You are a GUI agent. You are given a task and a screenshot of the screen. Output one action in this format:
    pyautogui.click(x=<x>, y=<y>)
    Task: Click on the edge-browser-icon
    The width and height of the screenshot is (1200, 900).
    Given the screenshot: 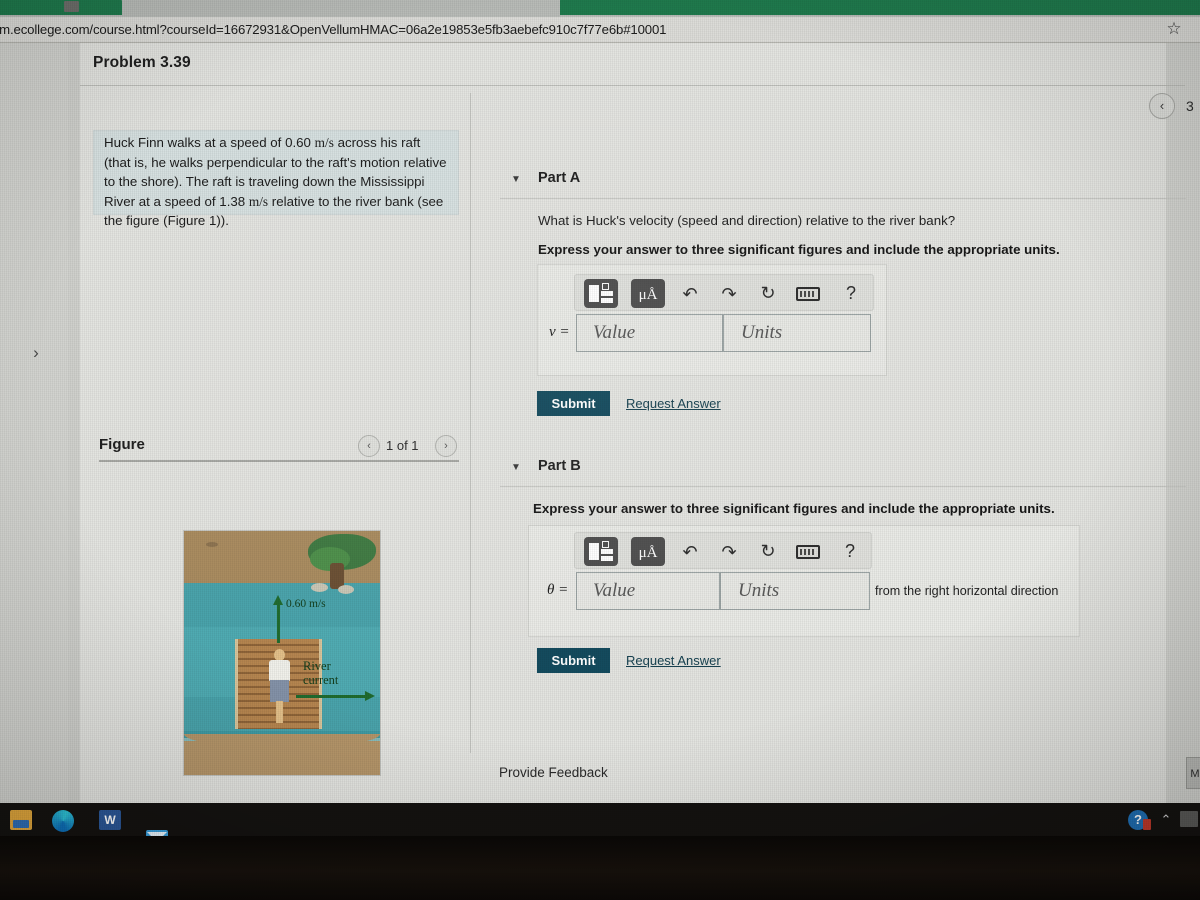 What is the action you would take?
    pyautogui.click(x=63, y=821)
    